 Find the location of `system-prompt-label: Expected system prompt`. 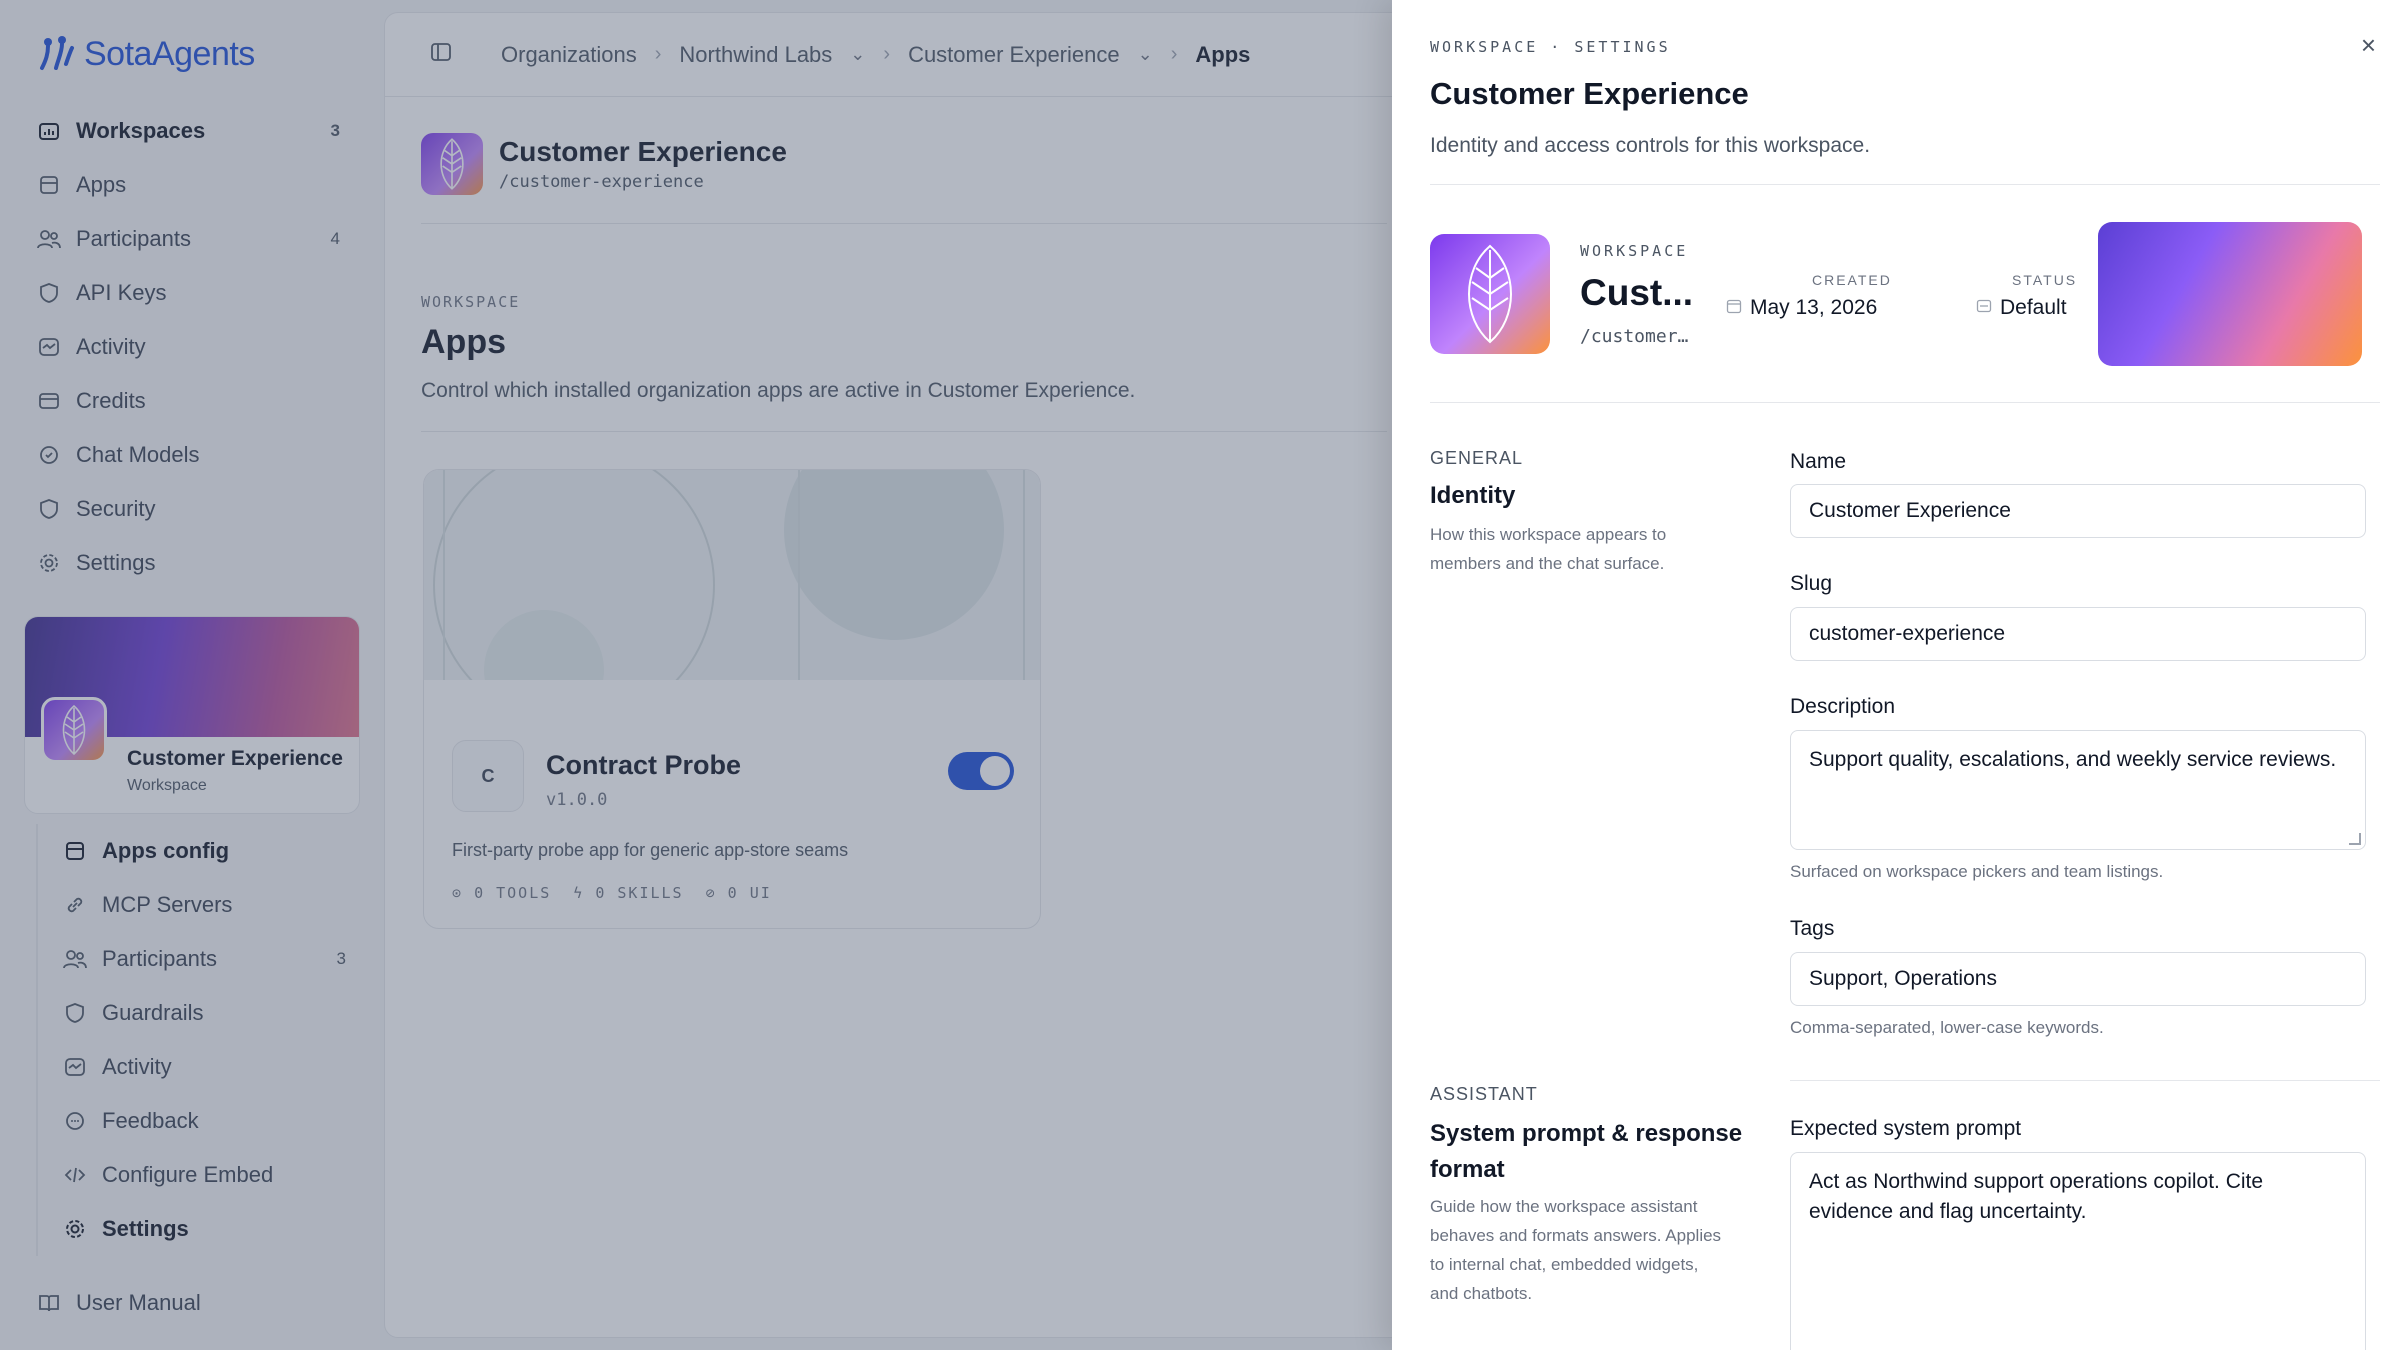

system-prompt-label: Expected system prompt is located at coordinates (1906, 1128).